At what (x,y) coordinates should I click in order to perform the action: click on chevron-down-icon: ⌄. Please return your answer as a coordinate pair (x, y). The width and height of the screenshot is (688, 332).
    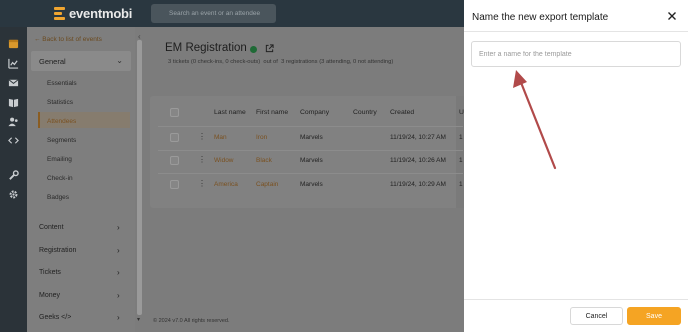
    Looking at the image, I should click on (119, 60).